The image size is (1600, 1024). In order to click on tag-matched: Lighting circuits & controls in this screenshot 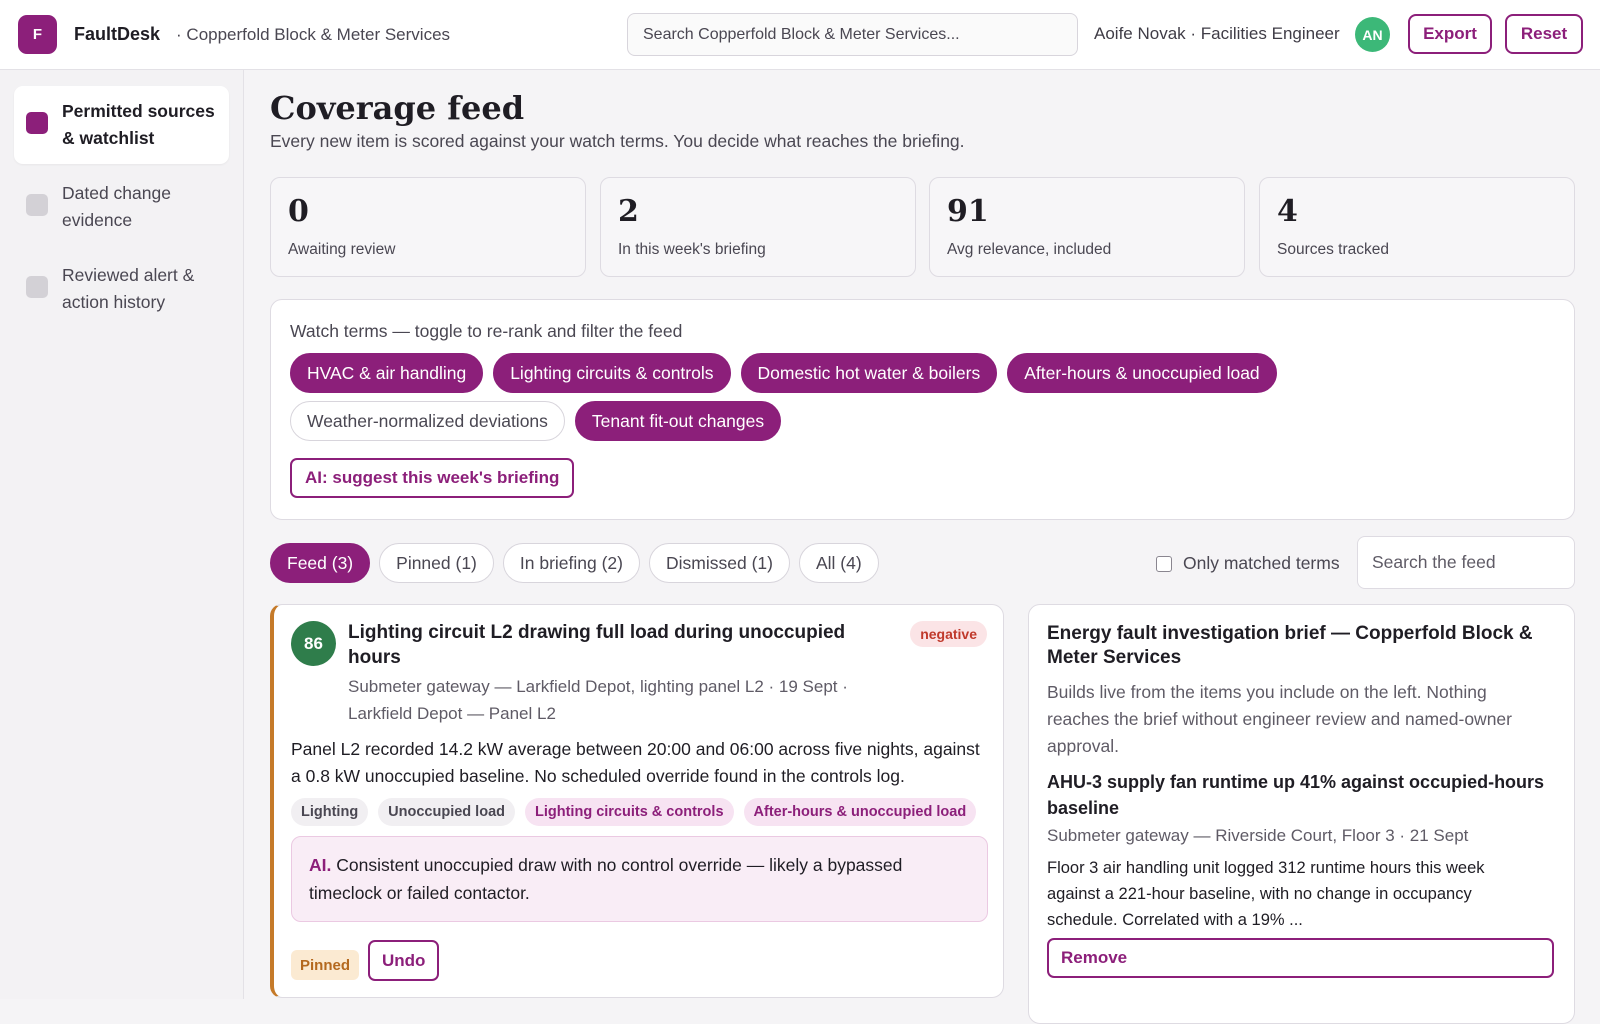, I will do `click(629, 812)`.